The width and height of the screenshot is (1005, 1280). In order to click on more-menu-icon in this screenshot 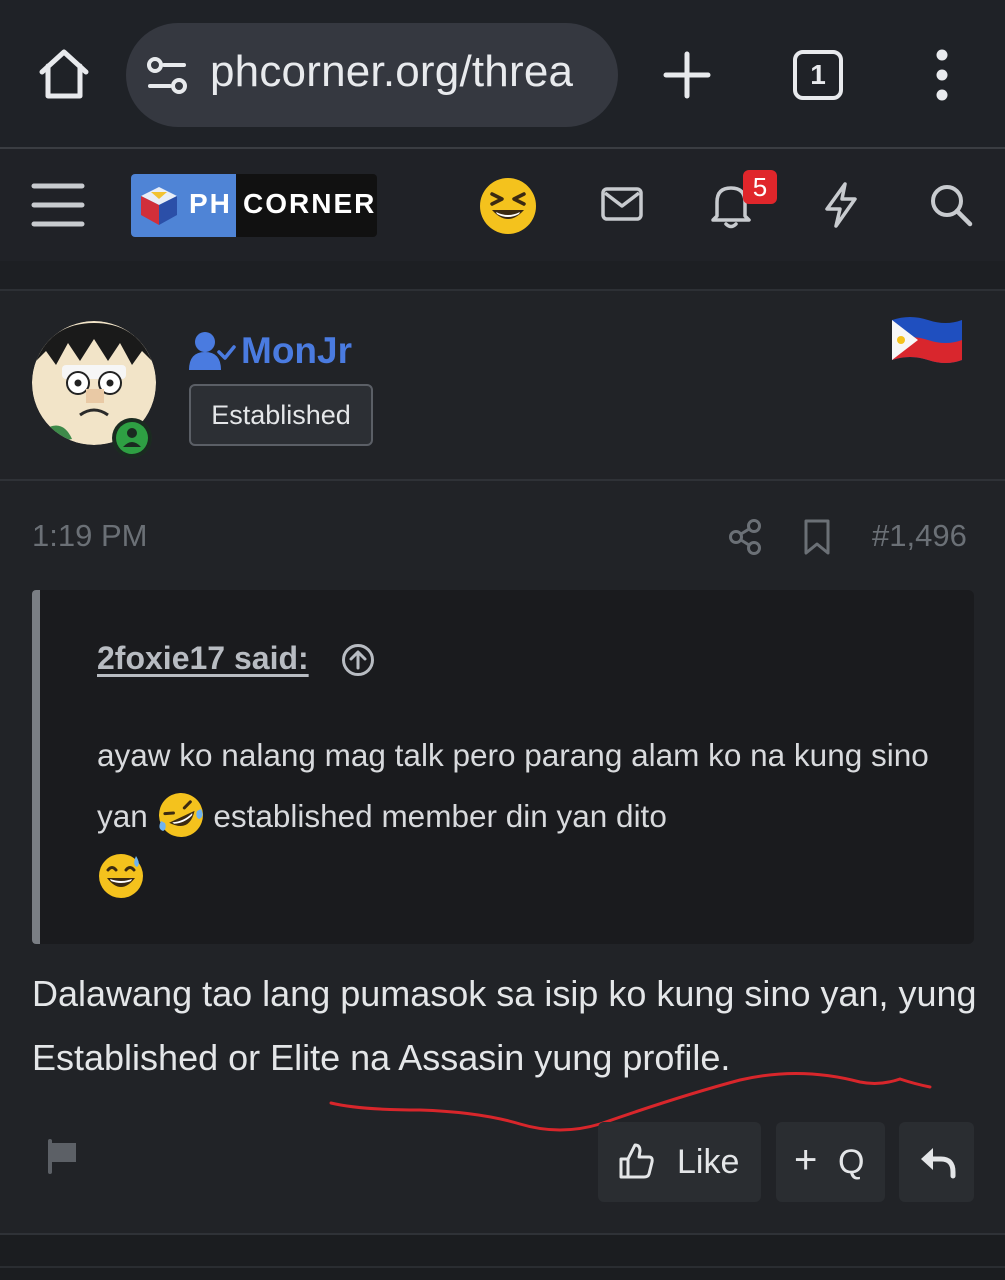, I will do `click(942, 75)`.